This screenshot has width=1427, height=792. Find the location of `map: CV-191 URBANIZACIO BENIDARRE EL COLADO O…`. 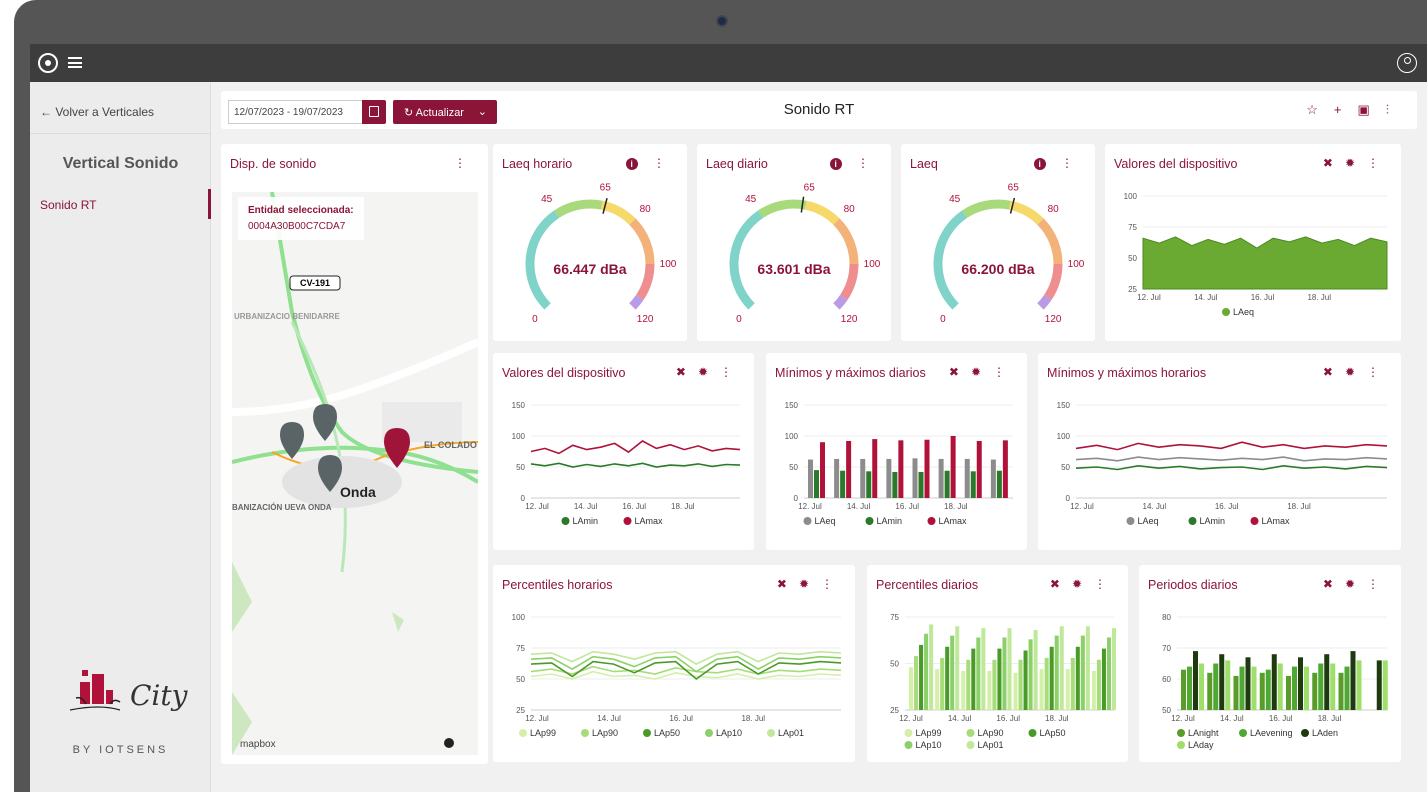

map: CV-191 URBANIZACIO BENIDARRE EL COLADO O… is located at coordinates (355, 473).